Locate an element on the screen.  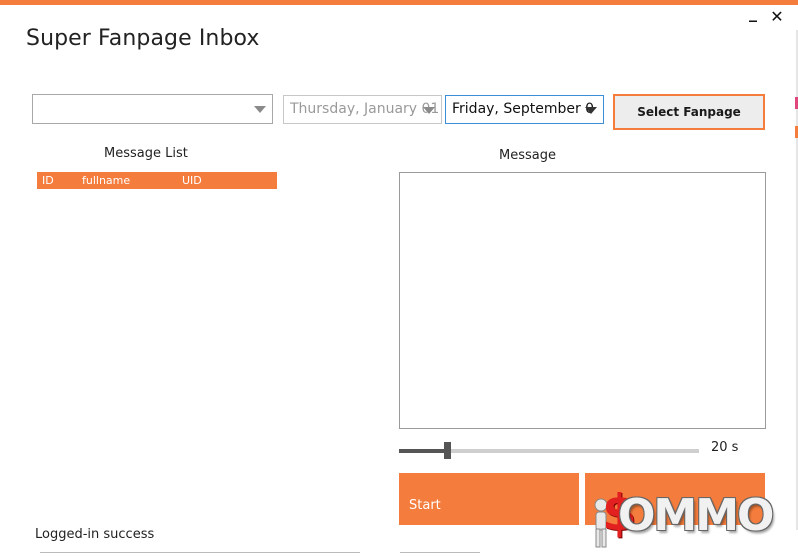
close-button: ✕ is located at coordinates (777, 17).